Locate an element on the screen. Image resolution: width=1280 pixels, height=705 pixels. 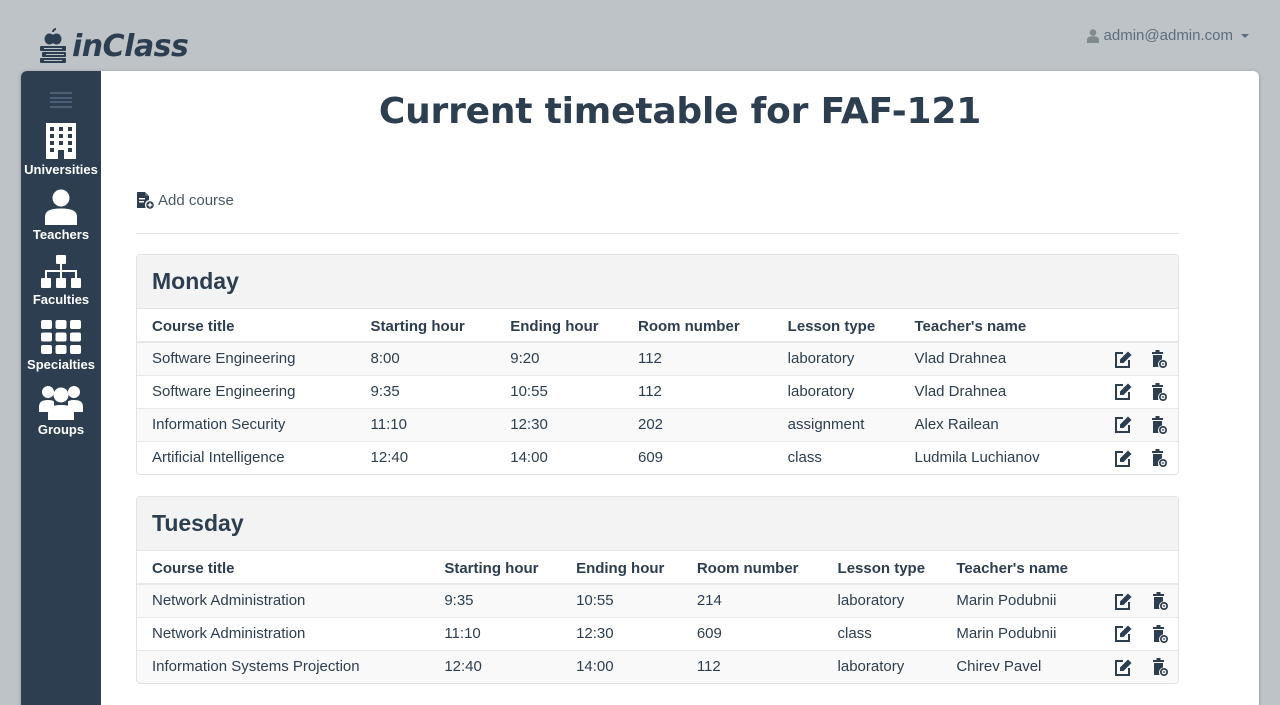
sidebar-item-universities: Universities is located at coordinates (61, 149).